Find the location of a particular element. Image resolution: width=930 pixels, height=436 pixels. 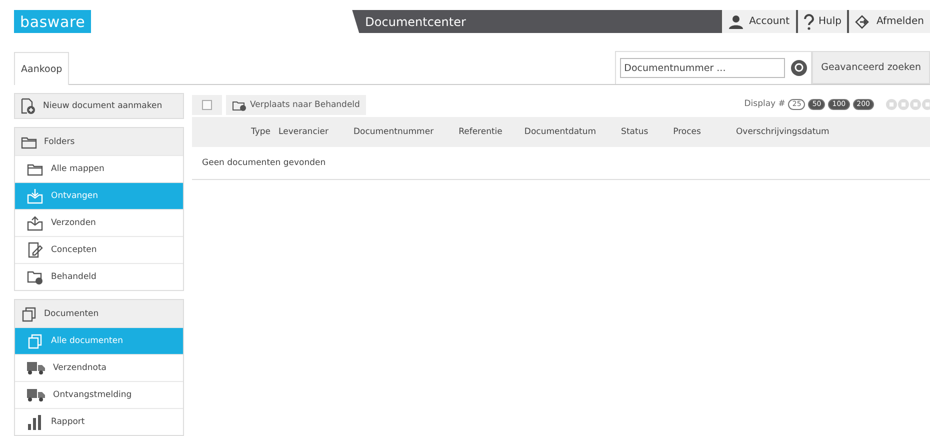

column-header: Referentie is located at coordinates (480, 132).